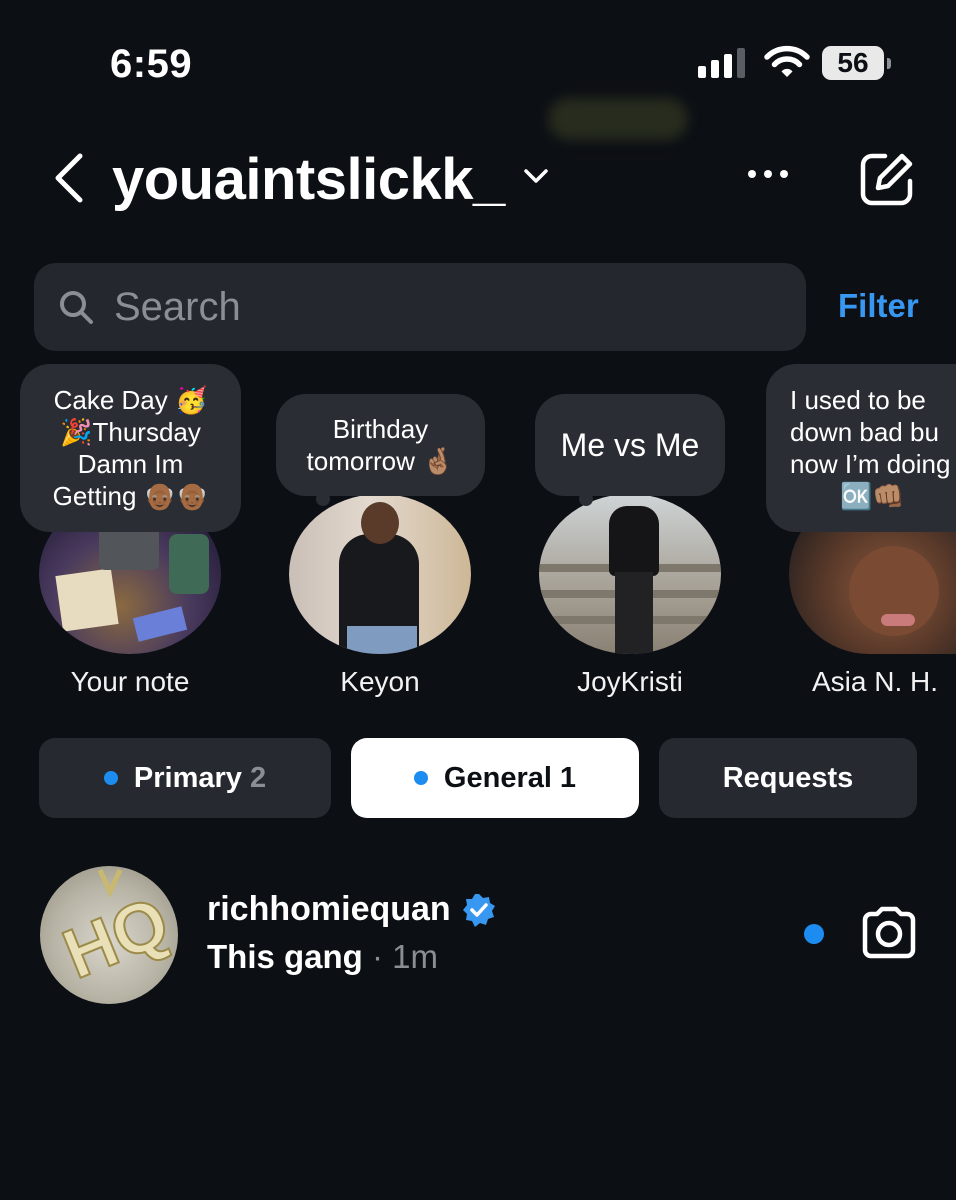 The height and width of the screenshot is (1200, 956). I want to click on note-name: Keyon, so click(380, 681).